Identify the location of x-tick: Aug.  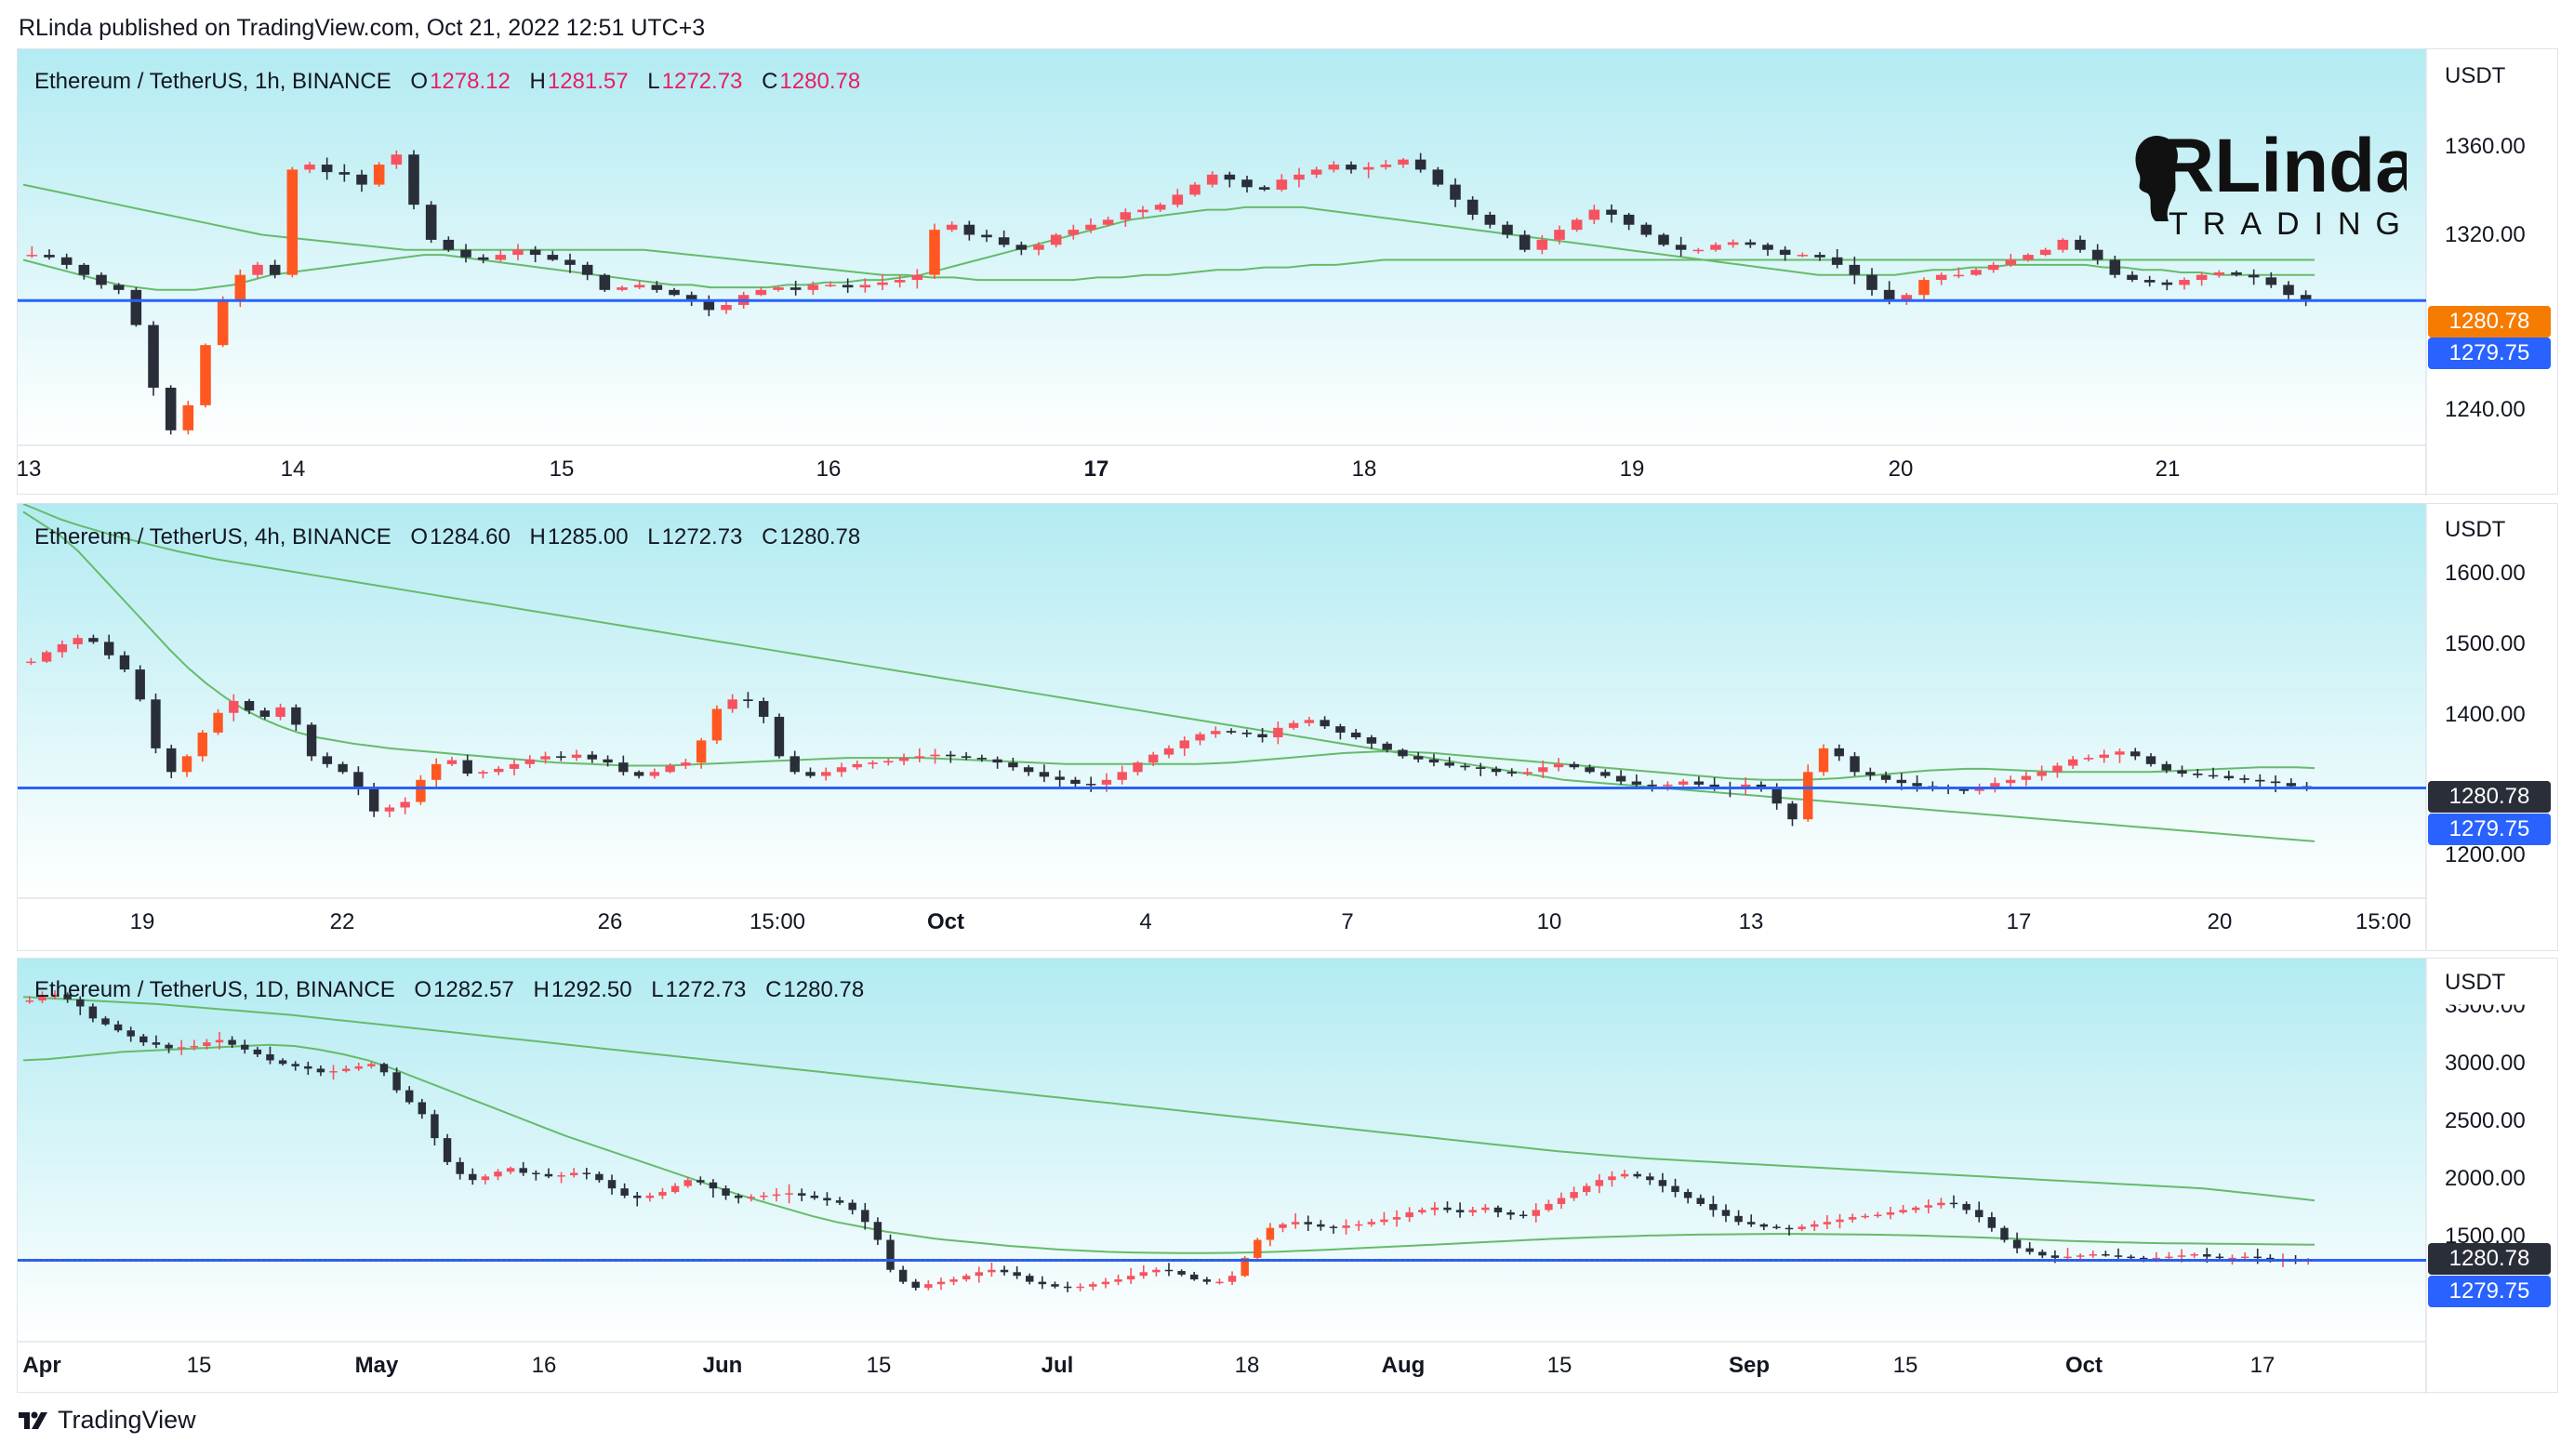
(1403, 1365).